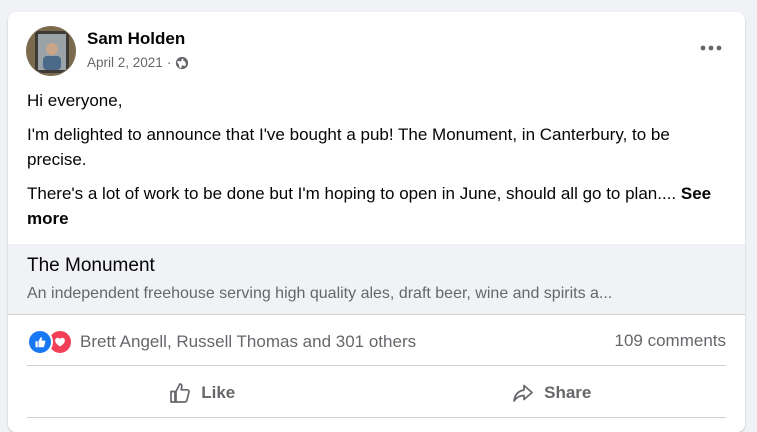  What do you see at coordinates (523, 393) in the screenshot?
I see `share-icon` at bounding box center [523, 393].